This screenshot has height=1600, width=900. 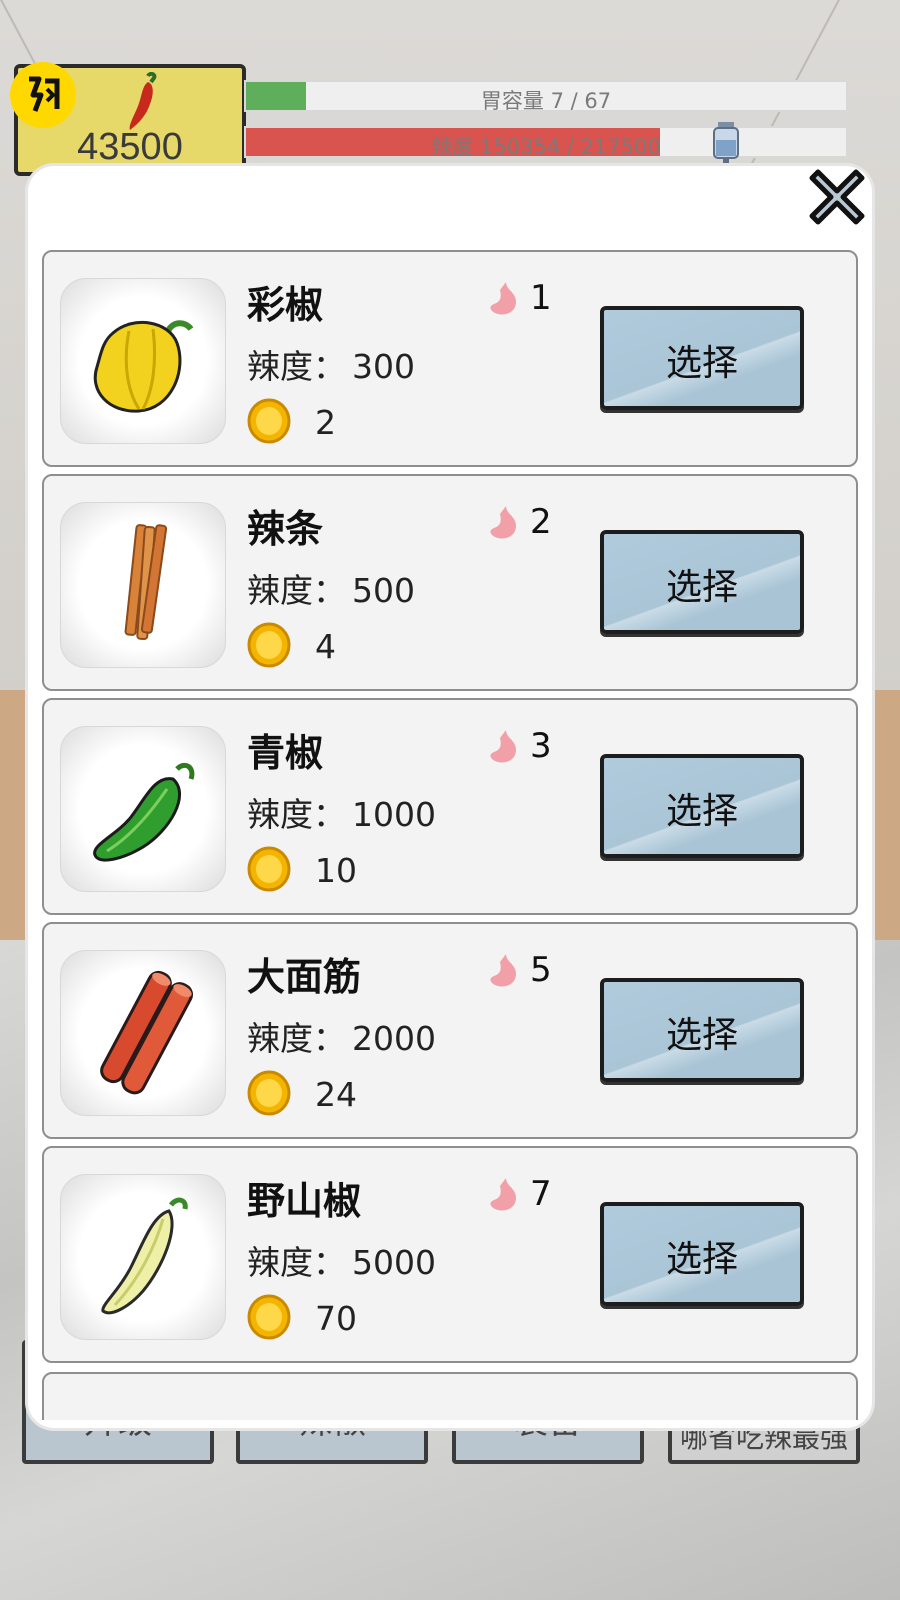 I want to click on spice-value: 2000, so click(x=394, y=1038).